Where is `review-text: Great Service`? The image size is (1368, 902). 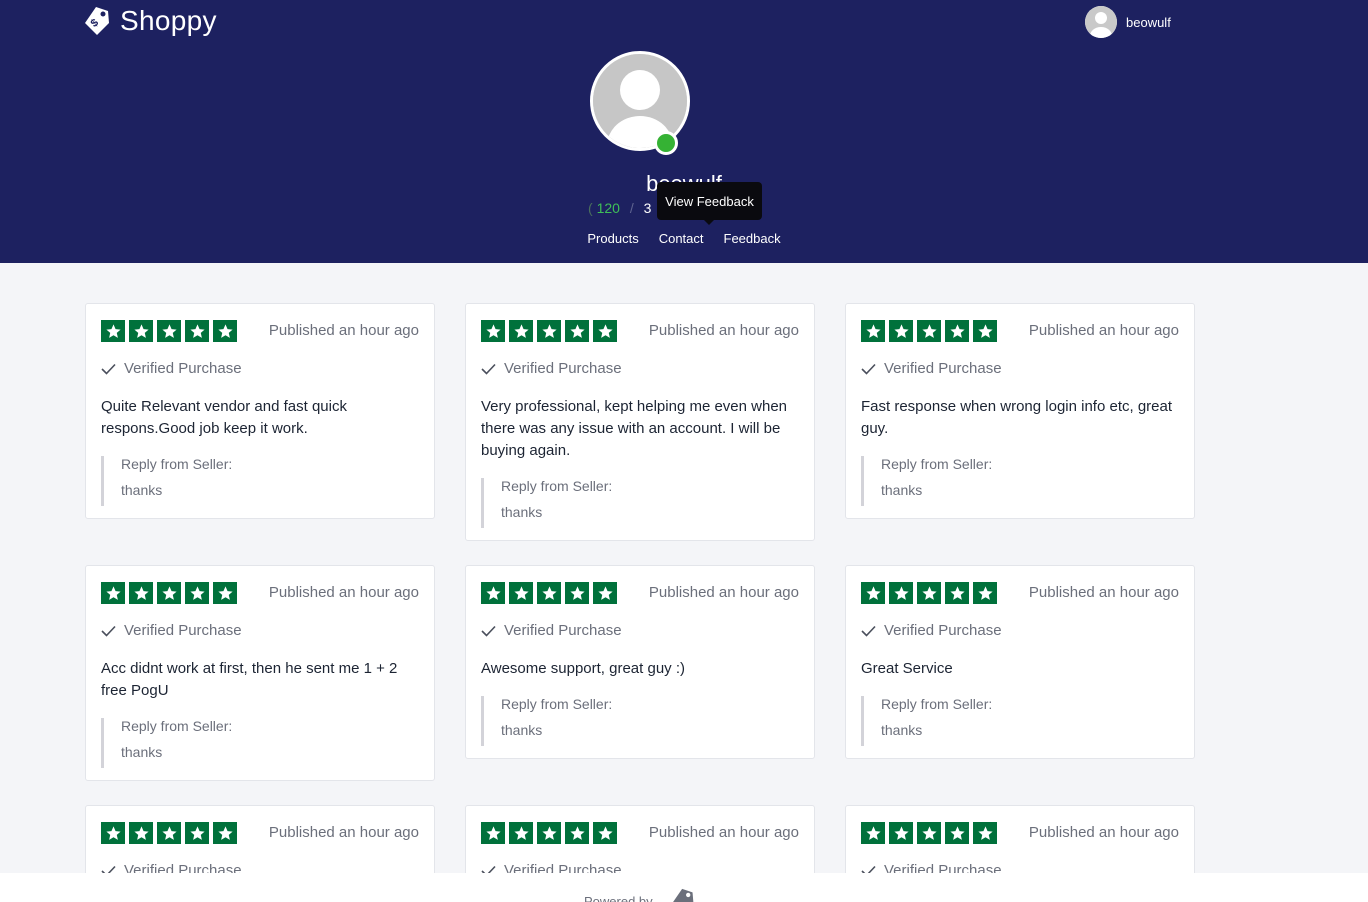
review-text: Great Service is located at coordinates (907, 668).